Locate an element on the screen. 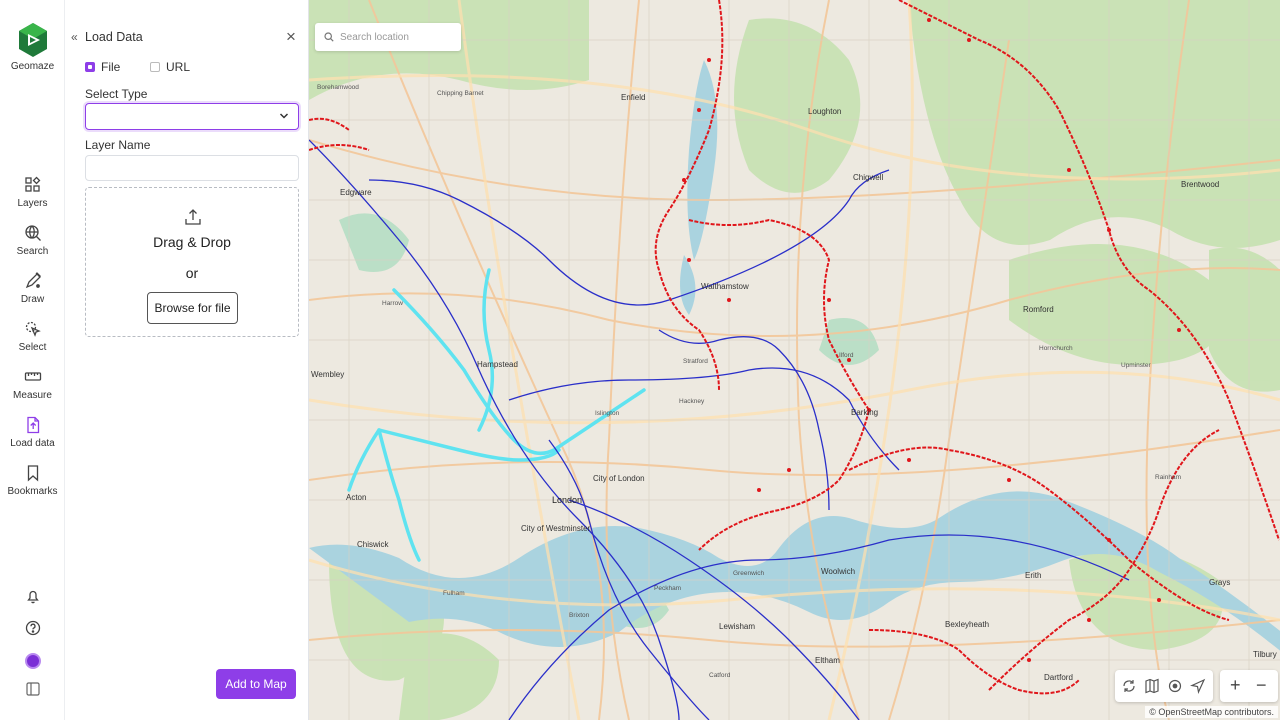 The width and height of the screenshot is (1280, 720). label-stratford: Stratford is located at coordinates (695, 361).